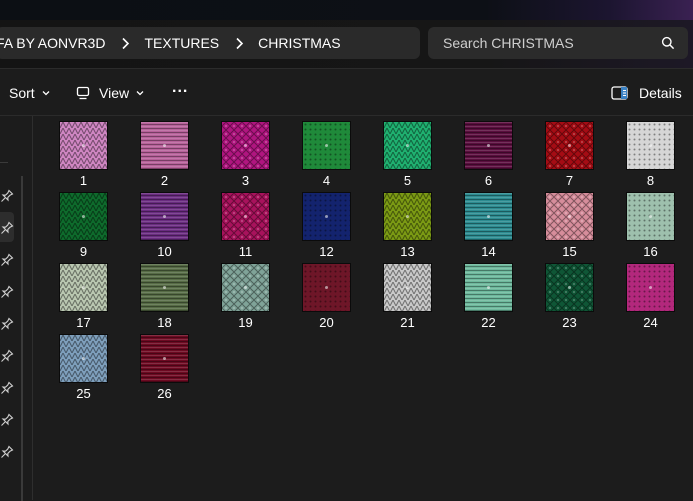 The height and width of the screenshot is (501, 693). What do you see at coordinates (407, 251) in the screenshot?
I see `file-name-label: 13` at bounding box center [407, 251].